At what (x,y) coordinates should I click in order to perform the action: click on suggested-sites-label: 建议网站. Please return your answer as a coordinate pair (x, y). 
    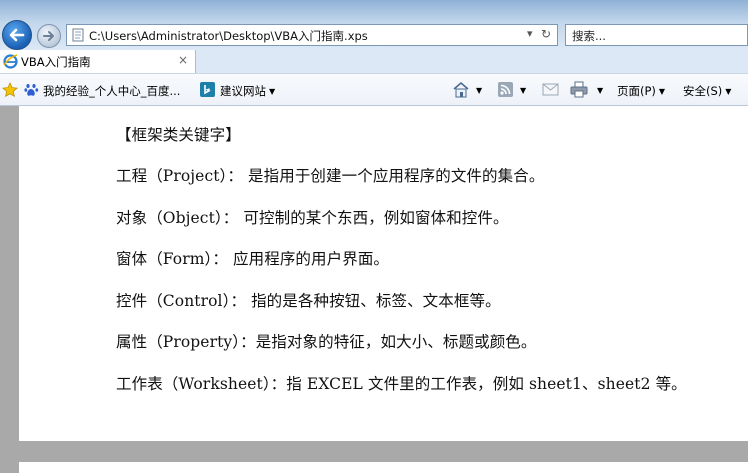
    Looking at the image, I should click on (243, 91).